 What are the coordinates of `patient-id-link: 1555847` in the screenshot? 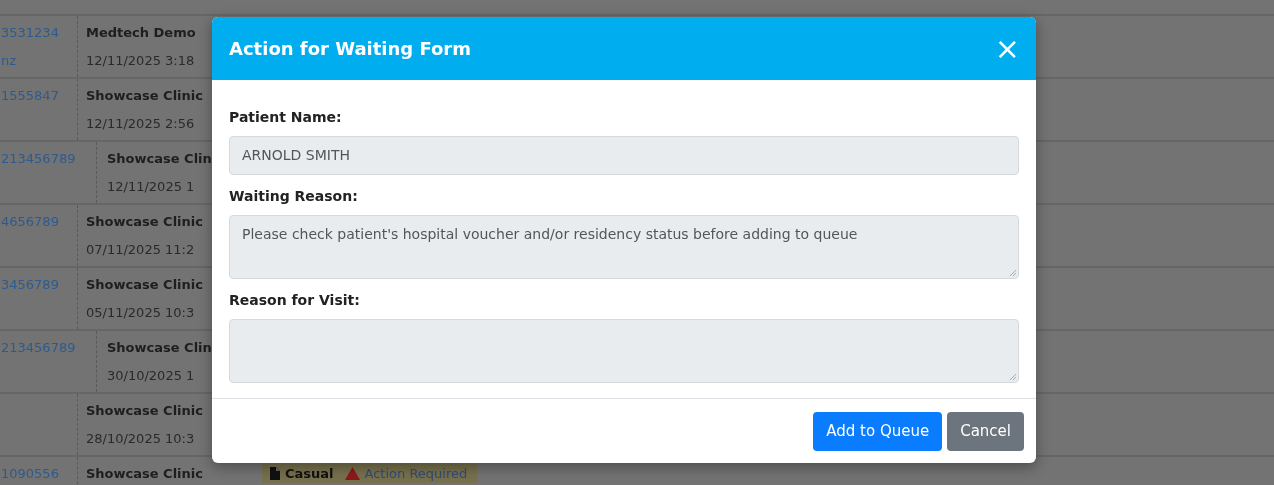 It's located at (29, 96).